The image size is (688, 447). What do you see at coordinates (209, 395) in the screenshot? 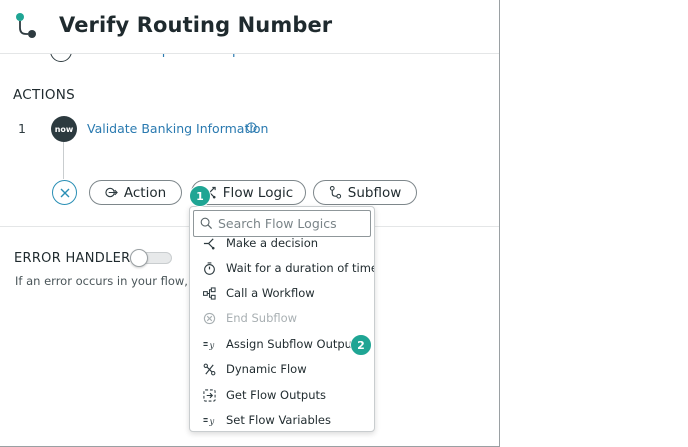
I see `get-outputs-icon` at bounding box center [209, 395].